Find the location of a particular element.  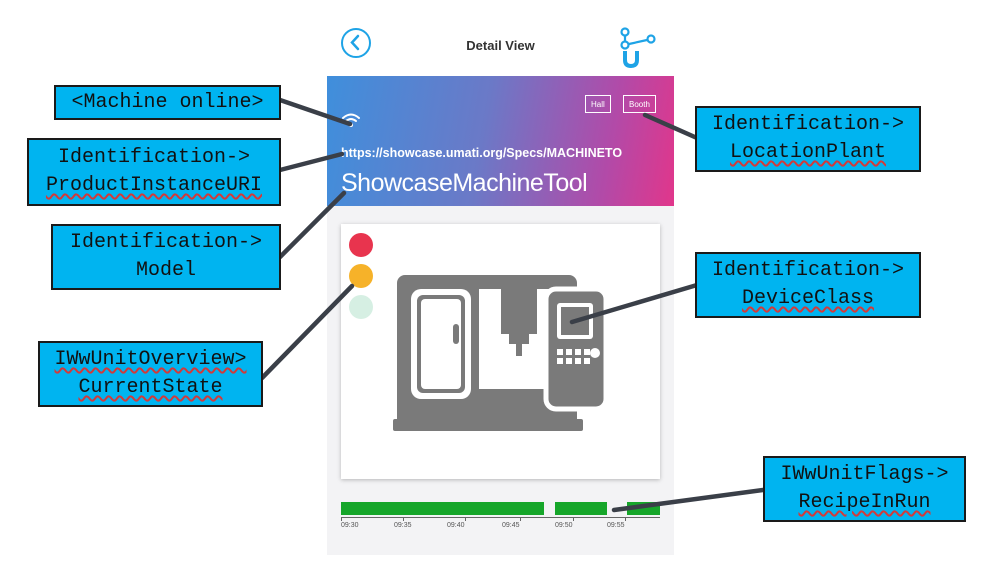

callout-recipe-in-run: IWwUnitFlags-> RecipeInRun is located at coordinates (864, 489).